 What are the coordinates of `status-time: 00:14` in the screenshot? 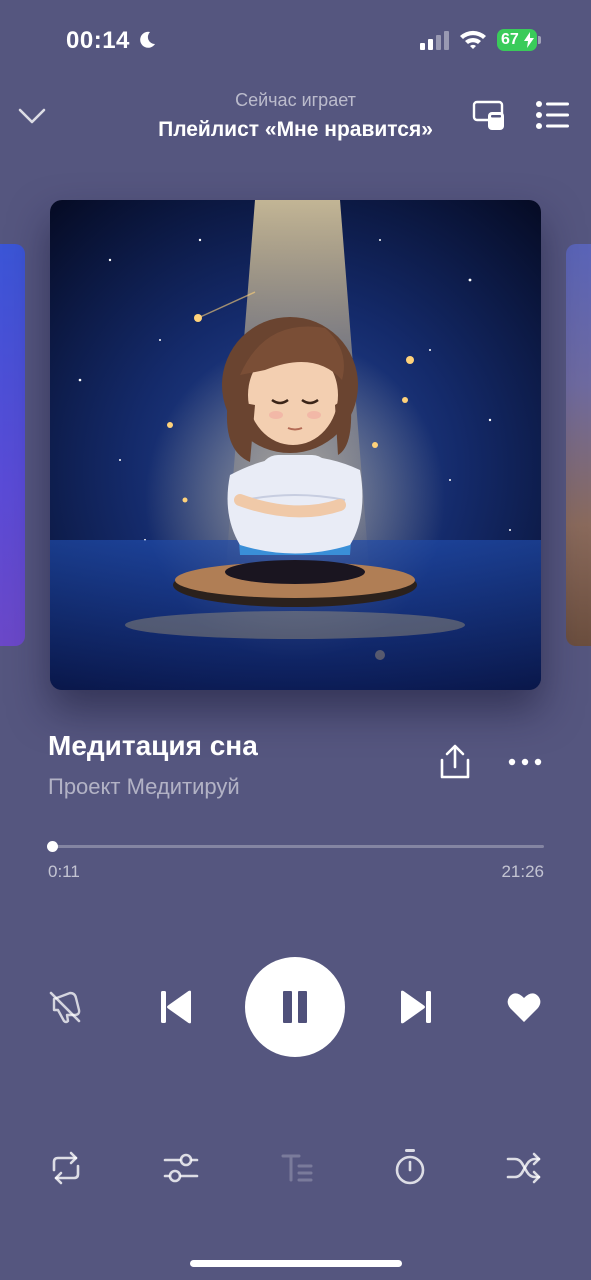 It's located at (98, 40).